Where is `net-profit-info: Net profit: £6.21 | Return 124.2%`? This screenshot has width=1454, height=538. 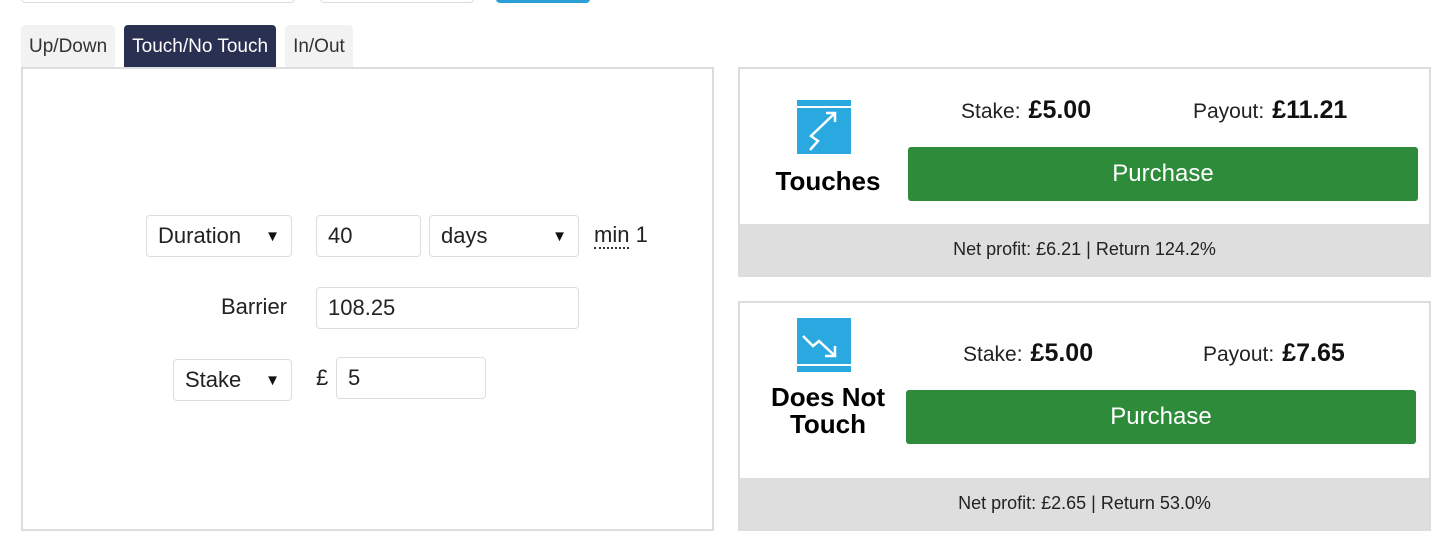 net-profit-info: Net profit: £6.21 | Return 124.2% is located at coordinates (1084, 249).